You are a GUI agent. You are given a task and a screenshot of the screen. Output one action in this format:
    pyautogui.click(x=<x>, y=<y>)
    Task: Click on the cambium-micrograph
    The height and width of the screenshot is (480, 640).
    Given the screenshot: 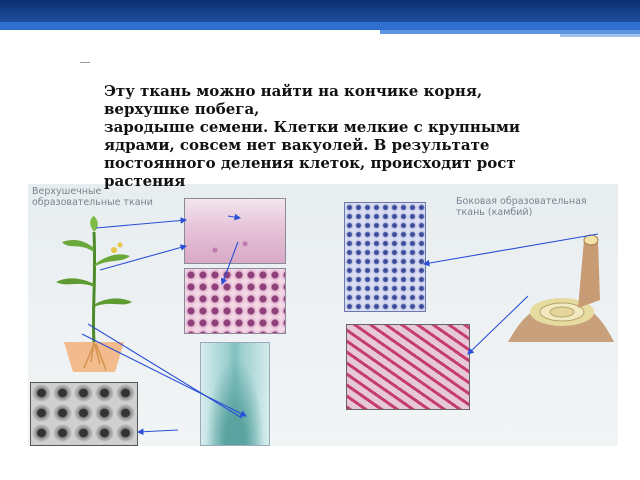 What is the action you would take?
    pyautogui.click(x=408, y=367)
    